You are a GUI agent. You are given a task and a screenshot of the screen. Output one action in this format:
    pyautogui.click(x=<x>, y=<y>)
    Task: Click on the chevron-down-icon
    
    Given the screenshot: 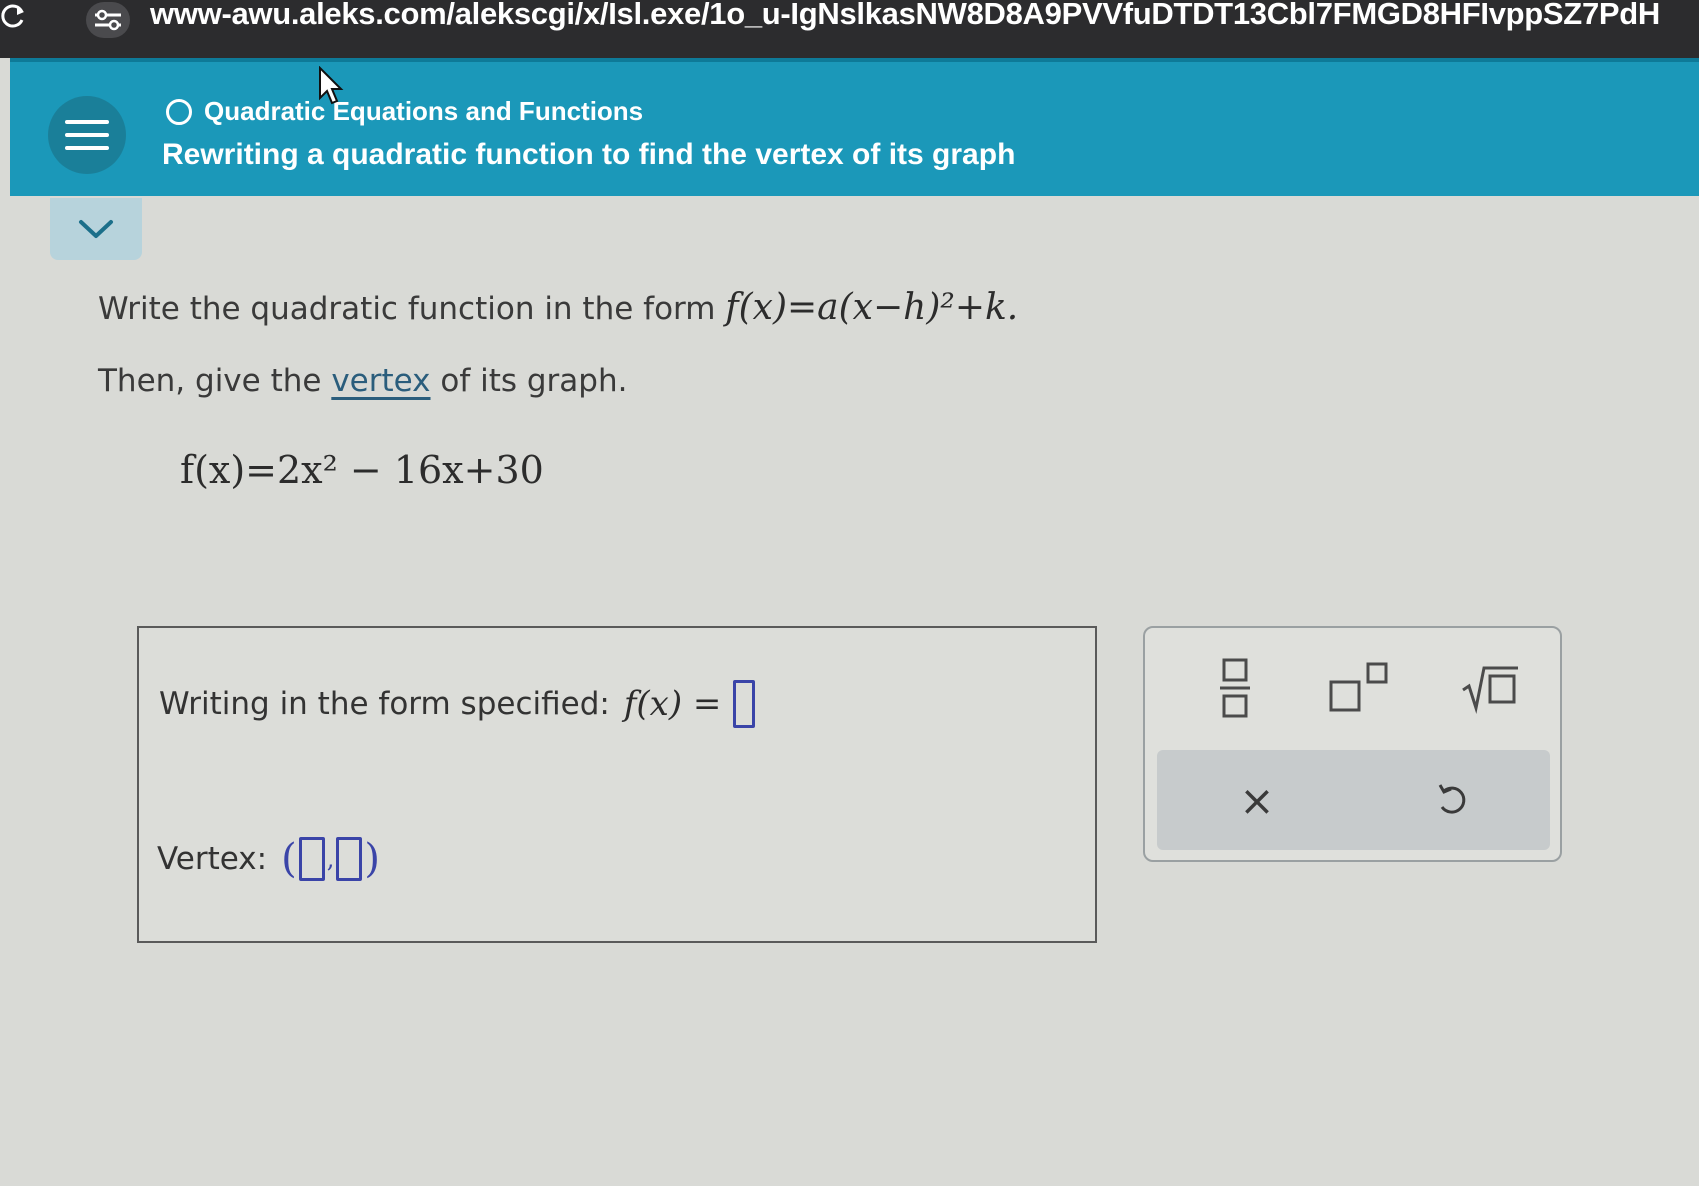 What is the action you would take?
    pyautogui.click(x=96, y=229)
    